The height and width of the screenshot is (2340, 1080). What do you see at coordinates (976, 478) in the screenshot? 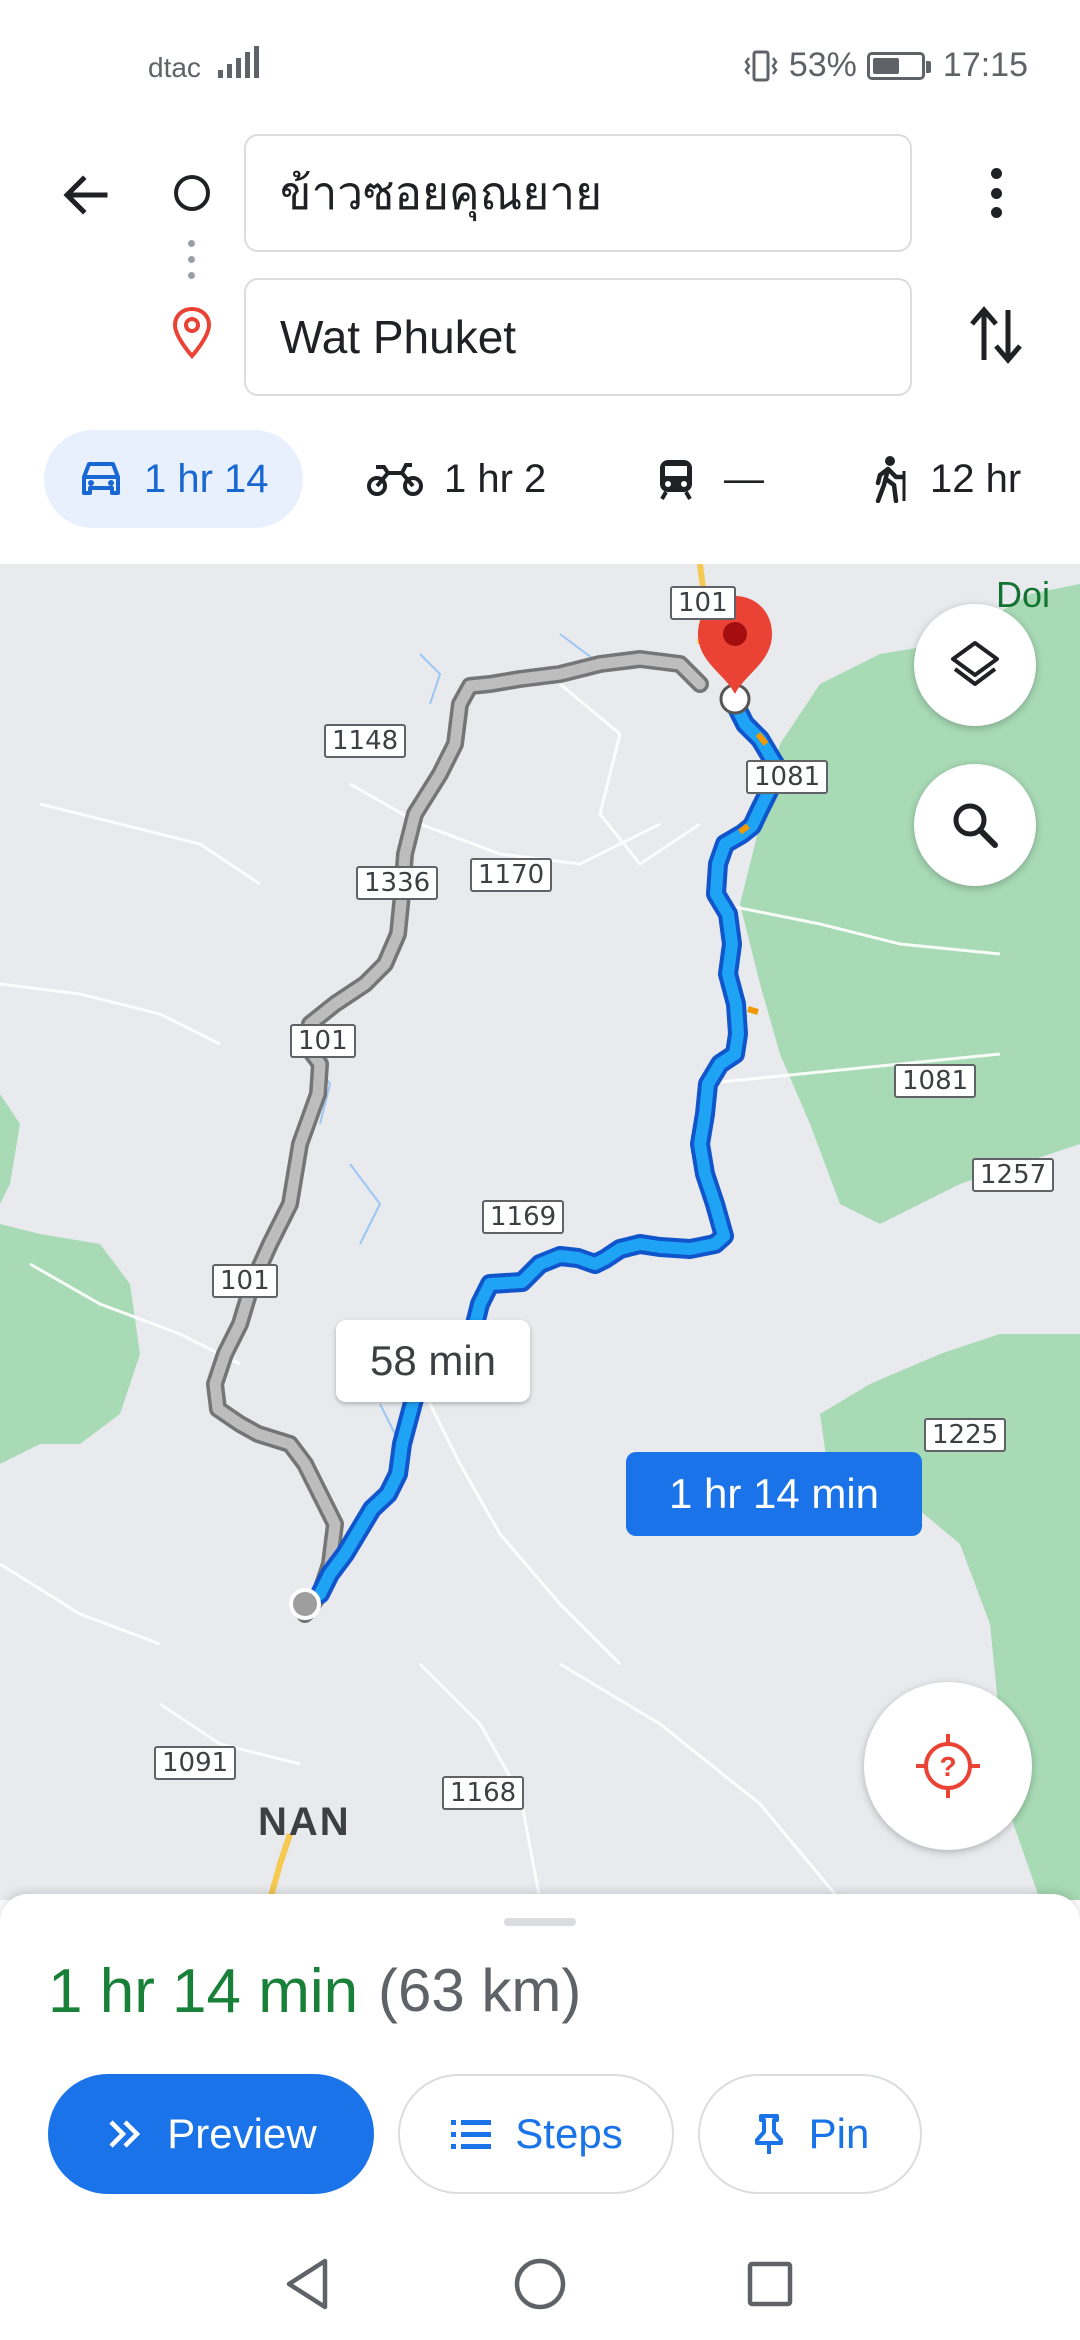
I see `mode-walk-label: 12 hr` at bounding box center [976, 478].